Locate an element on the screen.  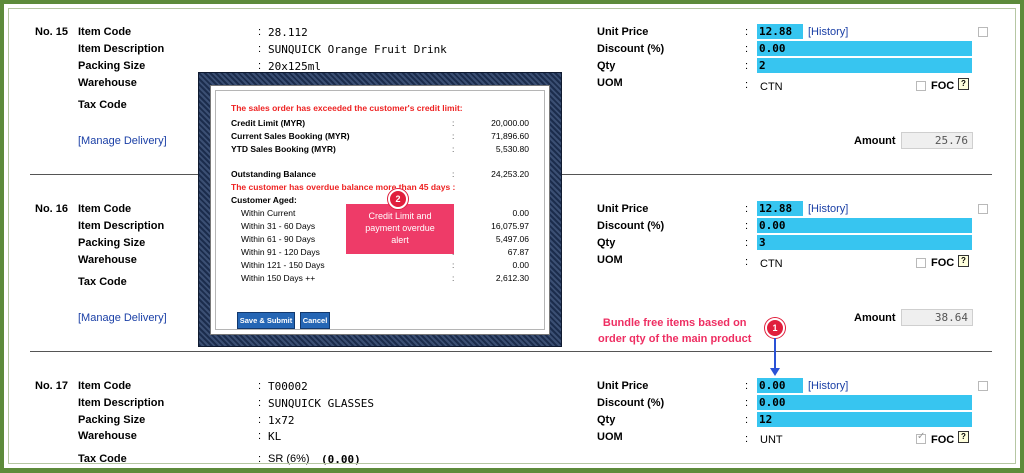
unit-price-input: 0.00 is located at coordinates (780, 385).